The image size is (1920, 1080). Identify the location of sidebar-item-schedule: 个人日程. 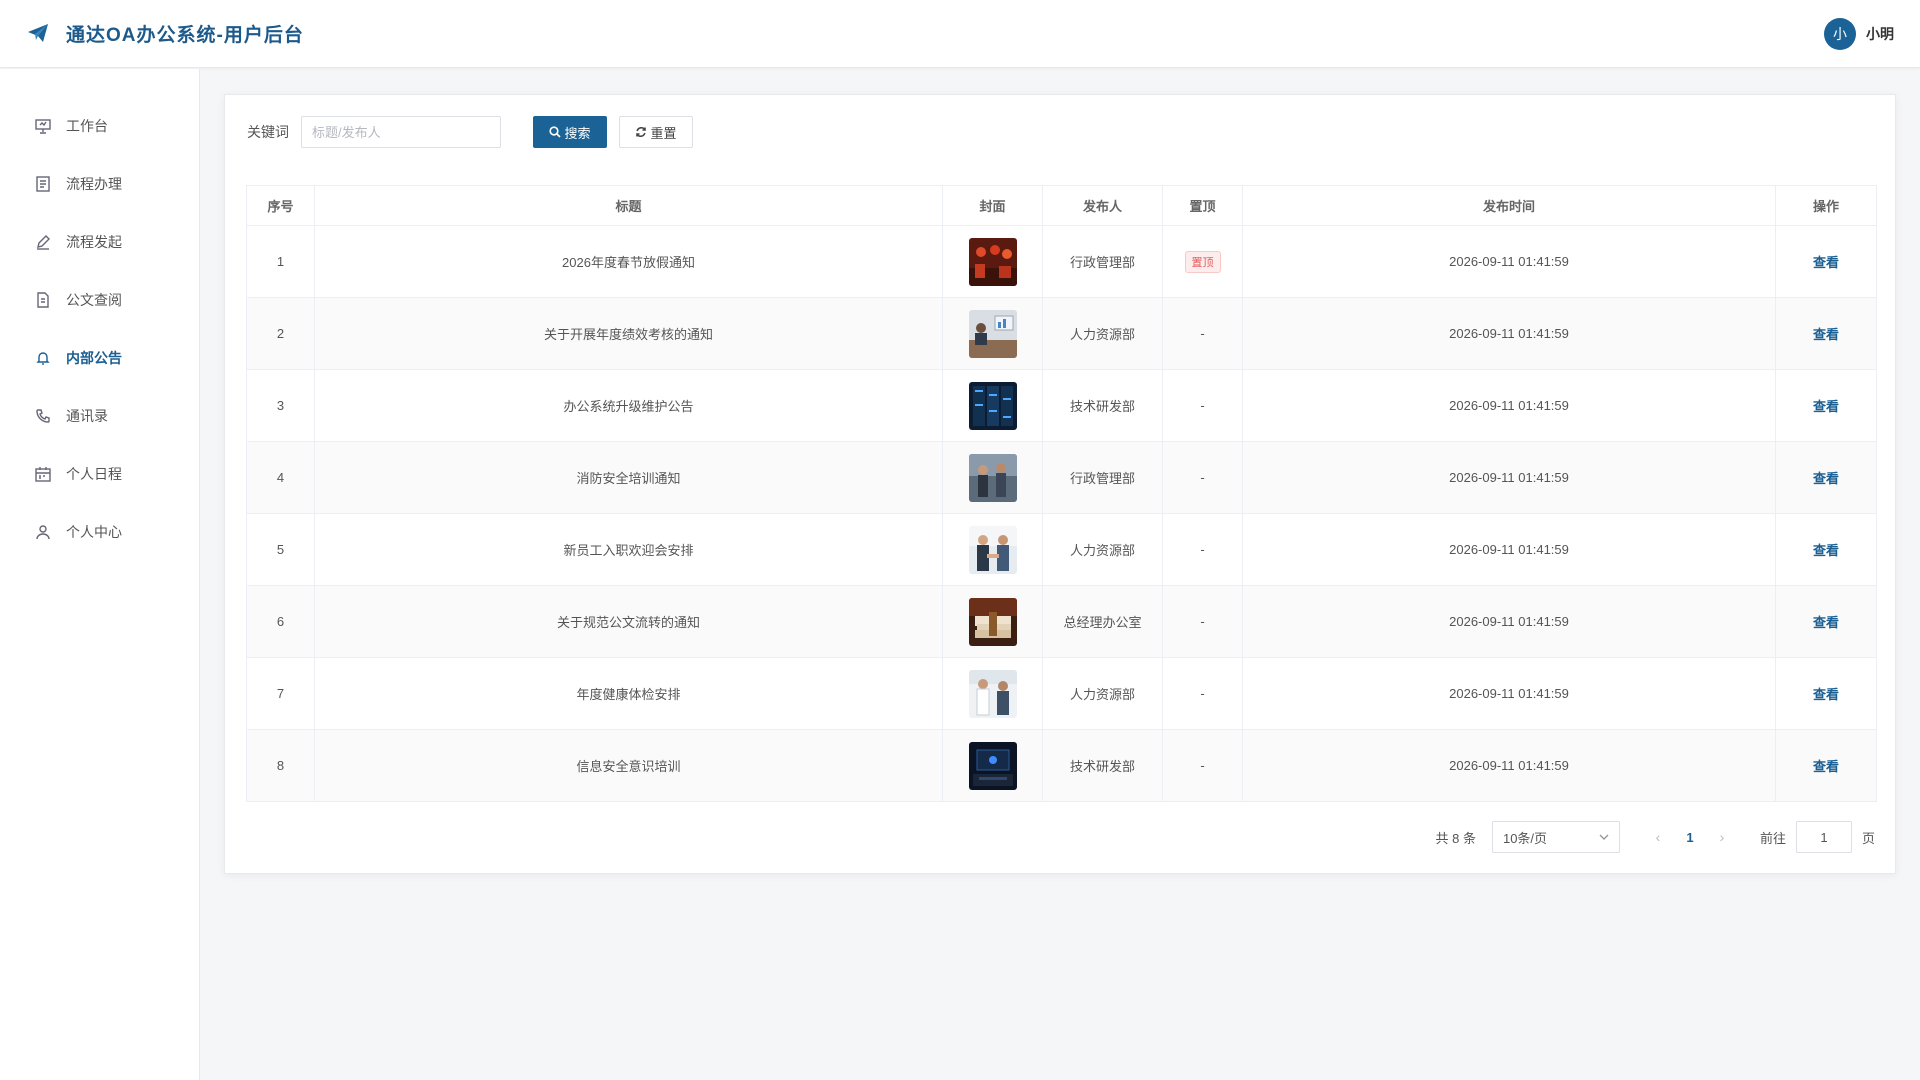
(99, 474).